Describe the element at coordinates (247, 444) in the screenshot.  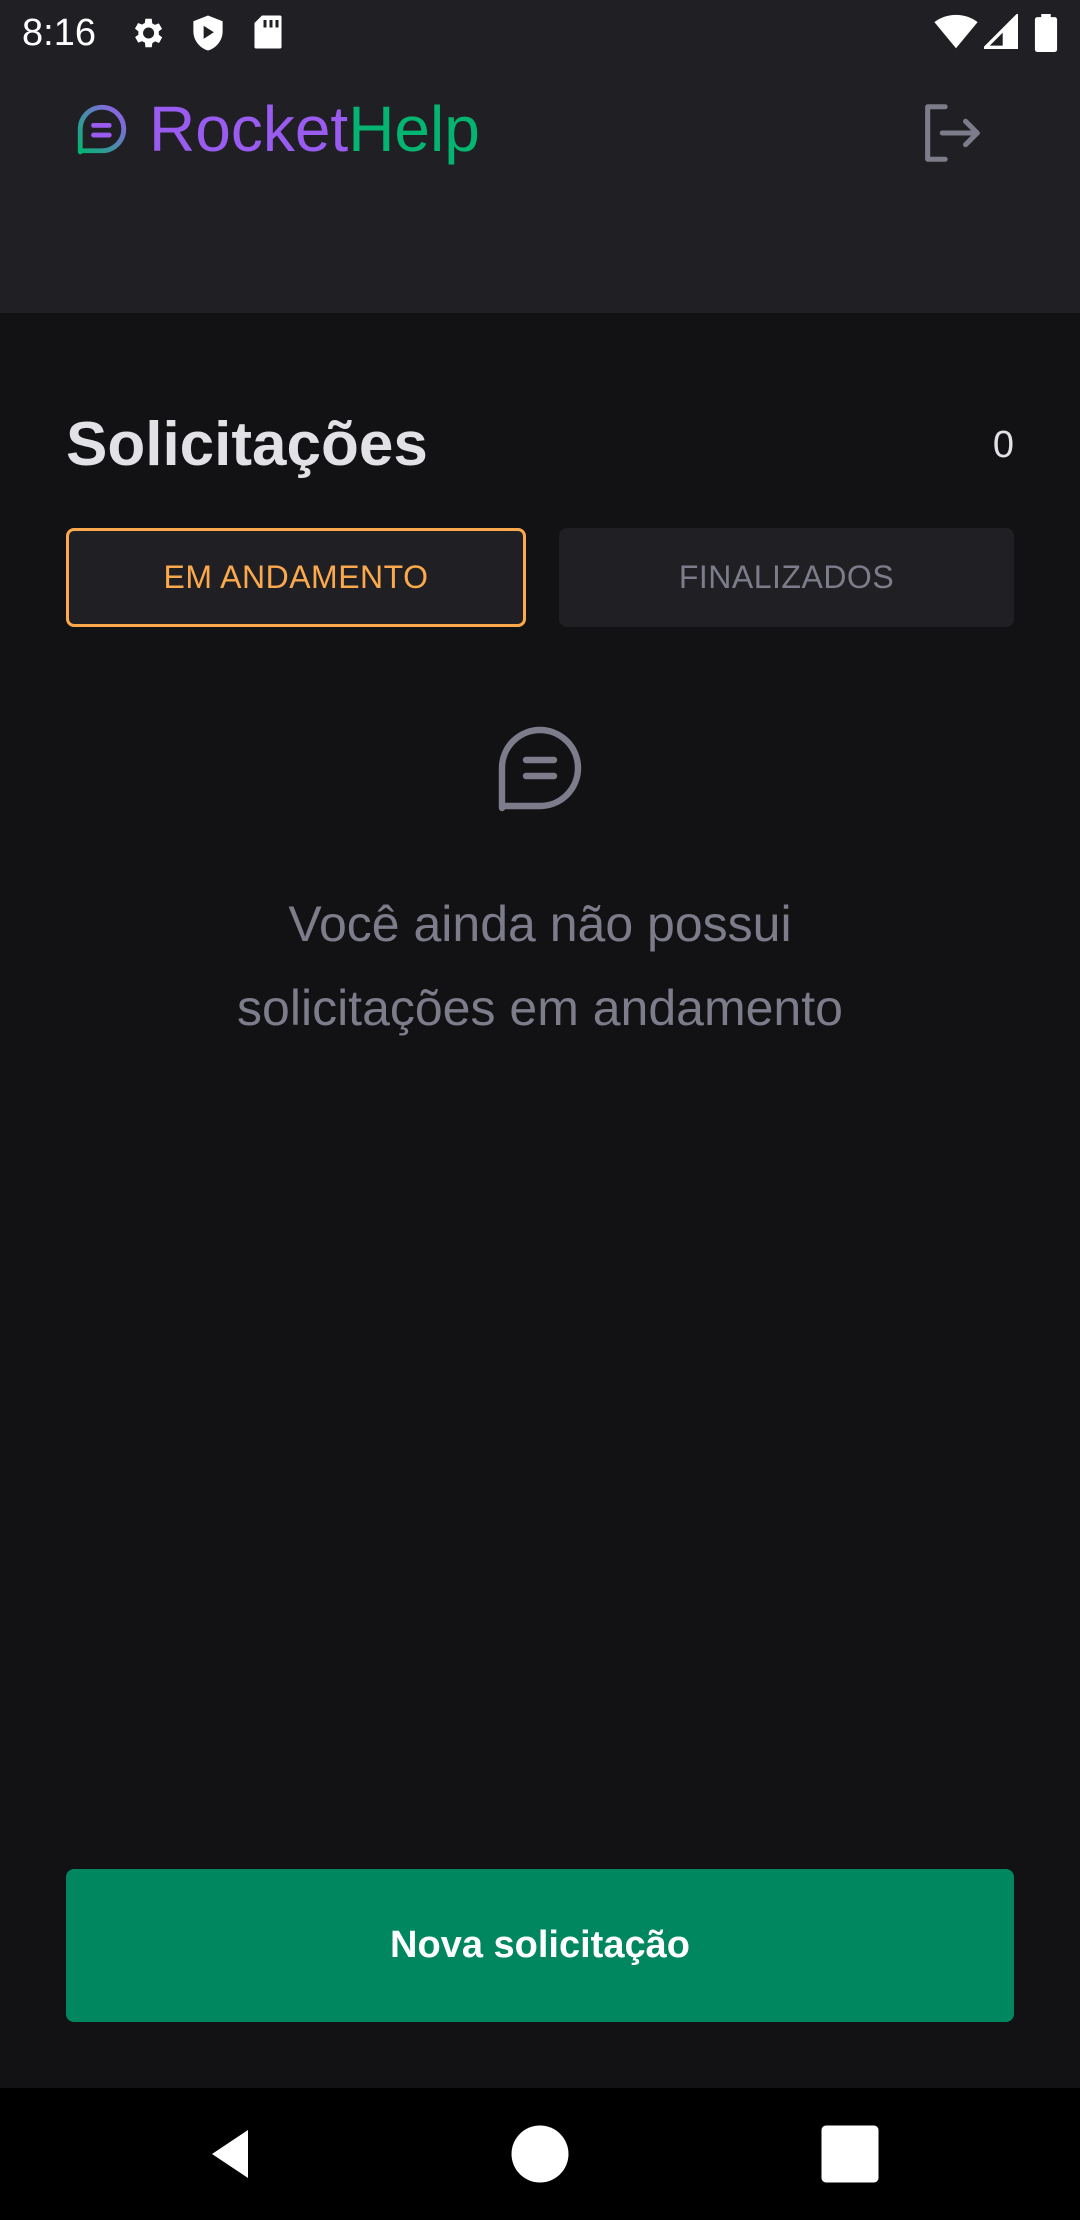
I see `page-title: Solicitações` at that location.